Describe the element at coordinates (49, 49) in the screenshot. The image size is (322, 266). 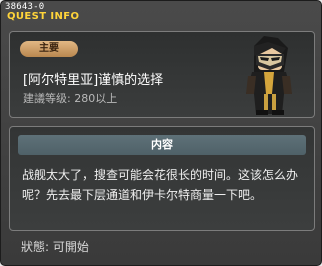
I see `quest-type-badge: 主要` at that location.